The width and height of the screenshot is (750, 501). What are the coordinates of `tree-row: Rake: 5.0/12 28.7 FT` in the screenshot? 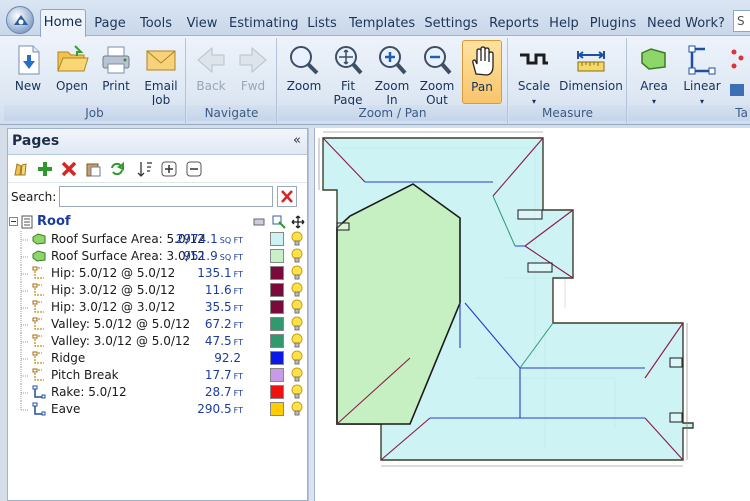 It's located at (157, 392).